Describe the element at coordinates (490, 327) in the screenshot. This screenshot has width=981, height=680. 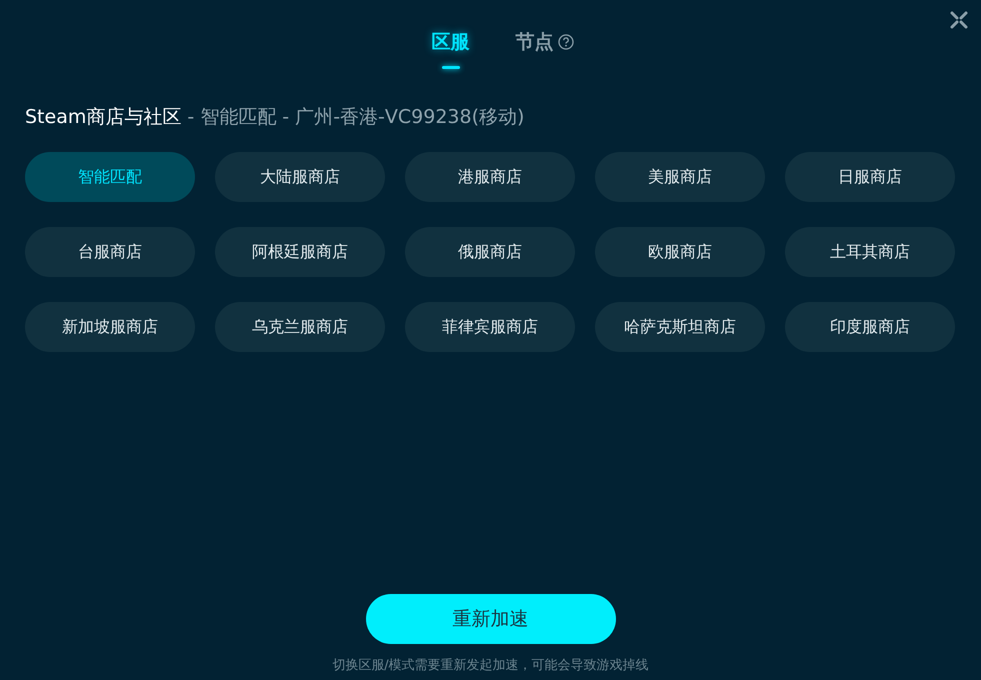
I see `region-option: 菲律宾服商店` at that location.